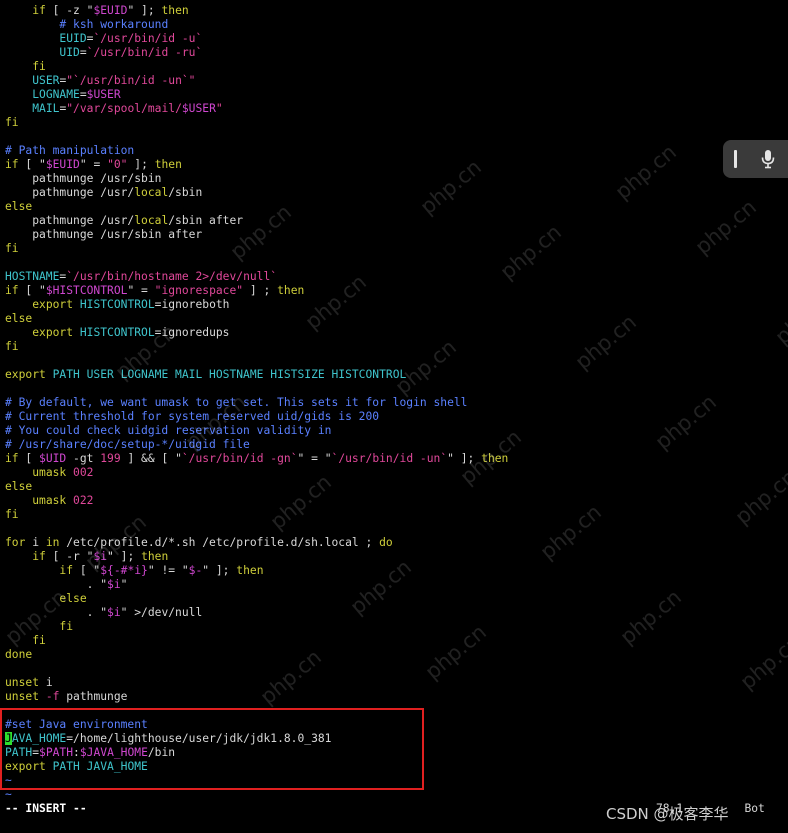  What do you see at coordinates (168, 164) in the screenshot?
I see `code-token: then` at bounding box center [168, 164].